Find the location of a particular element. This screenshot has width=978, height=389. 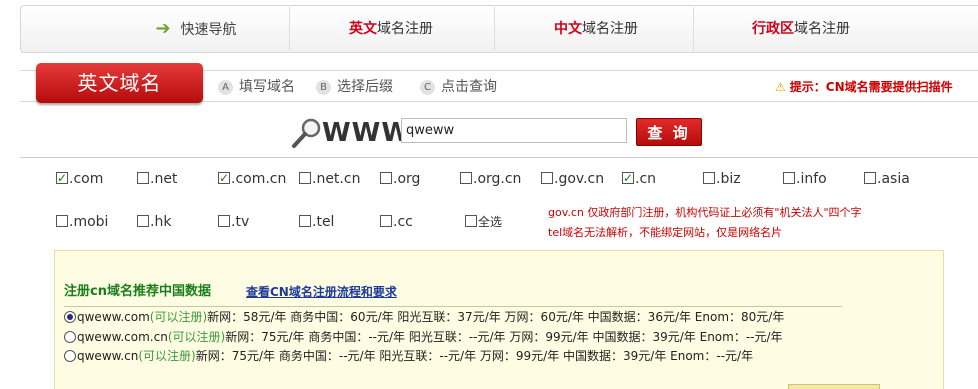

tel-notice: tel域名无法解析，不能绑定网站，仅是网络名片 is located at coordinates (665, 232).